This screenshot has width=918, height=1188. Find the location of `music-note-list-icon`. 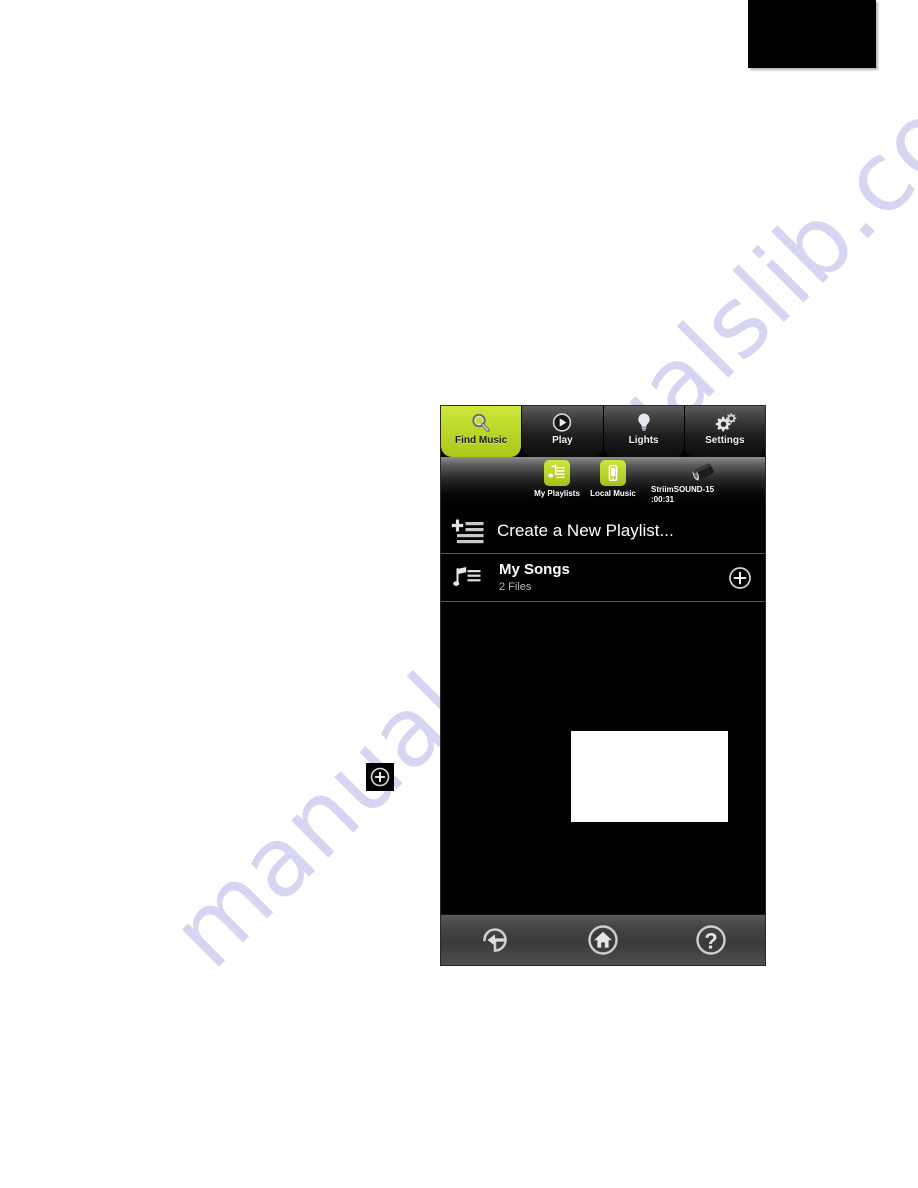

music-note-list-icon is located at coordinates (476, 578).